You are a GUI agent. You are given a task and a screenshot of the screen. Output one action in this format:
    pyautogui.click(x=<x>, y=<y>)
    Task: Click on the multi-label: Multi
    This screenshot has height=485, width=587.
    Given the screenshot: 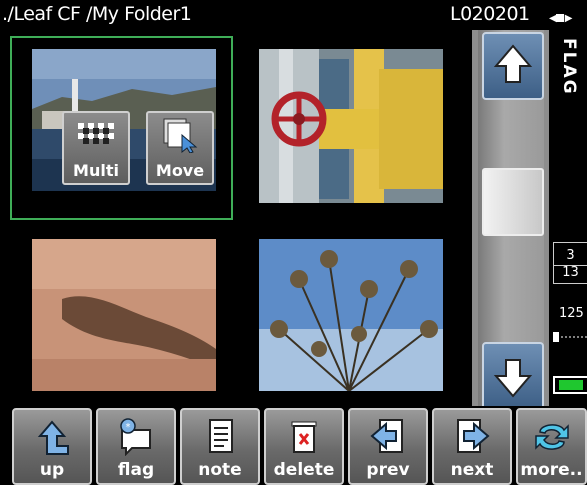 What is the action you would take?
    pyautogui.click(x=96, y=170)
    